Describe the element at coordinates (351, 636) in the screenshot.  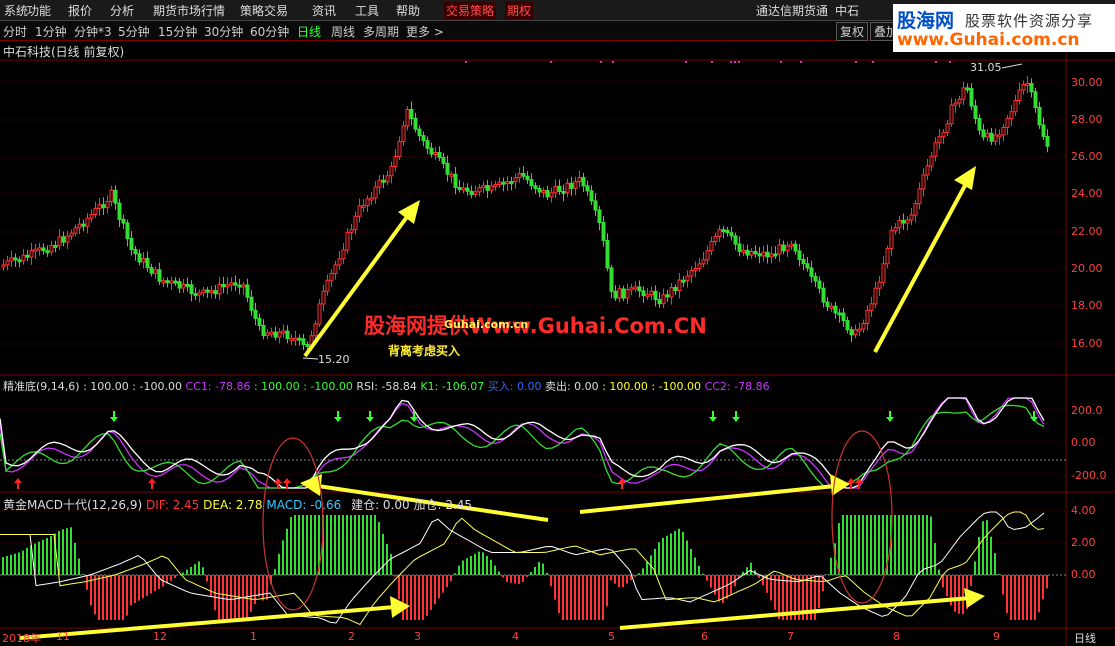
I see `x-label-2: 2` at that location.